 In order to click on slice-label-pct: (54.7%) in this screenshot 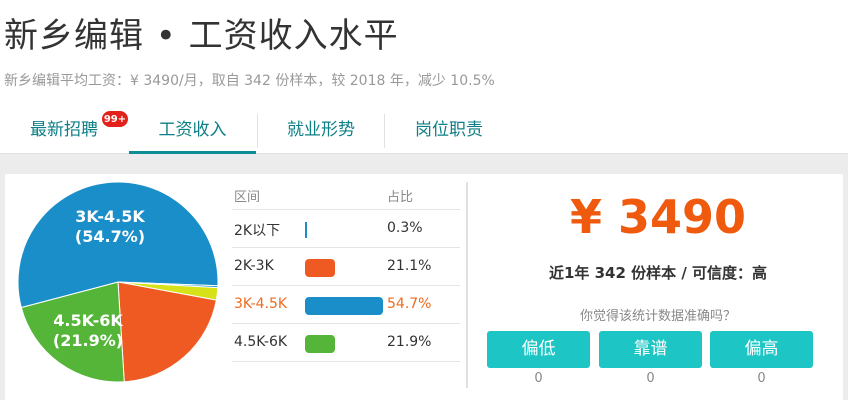, I will do `click(110, 236)`.